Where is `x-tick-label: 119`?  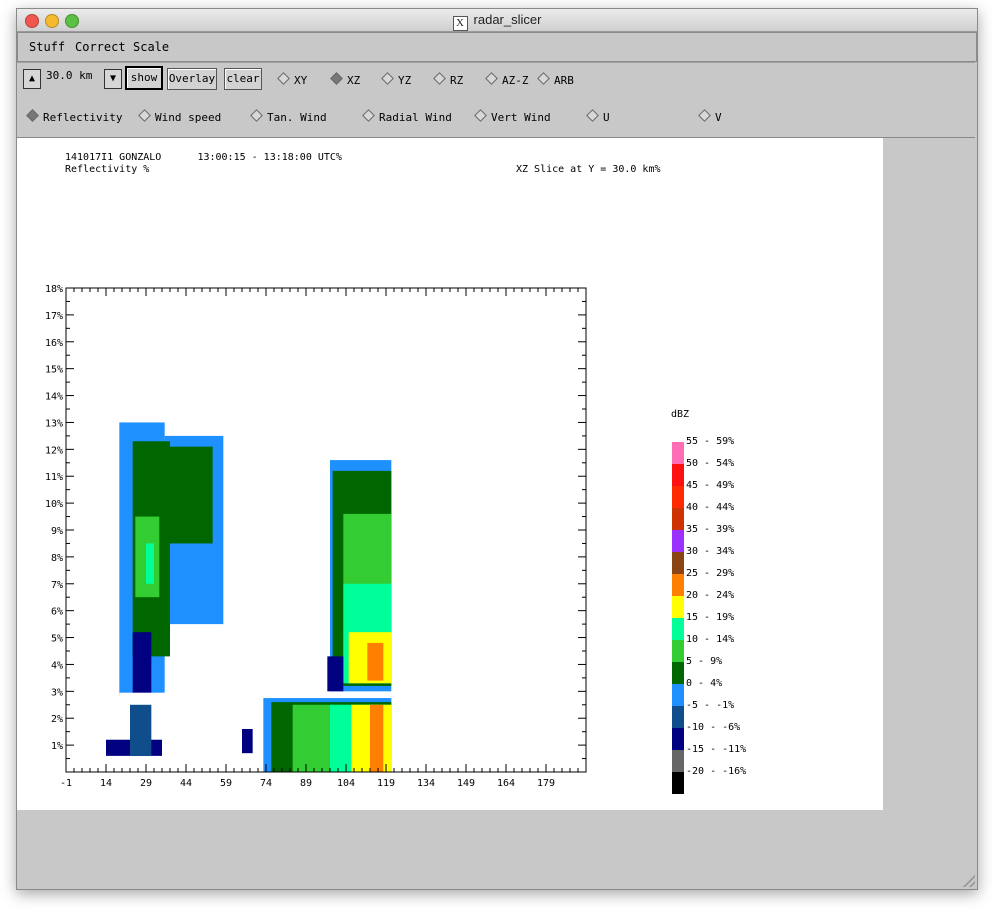
x-tick-label: 119 is located at coordinates (386, 783).